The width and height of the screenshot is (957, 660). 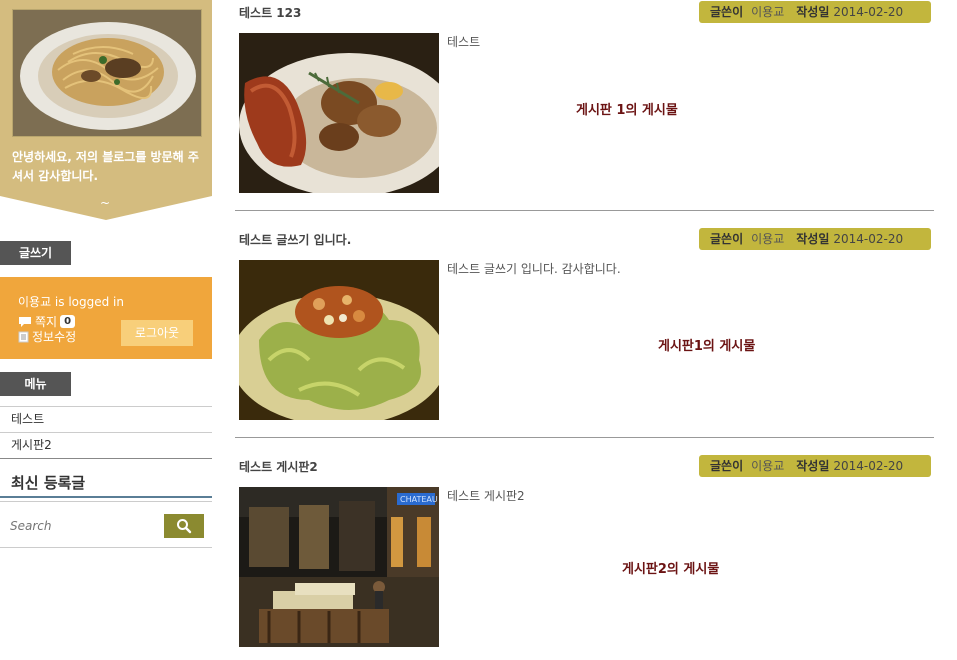 I want to click on profile-widget: 안녕하세요, 저의 블로그를 방문해 주셔서 감사합니다. ~, so click(x=106, y=110).